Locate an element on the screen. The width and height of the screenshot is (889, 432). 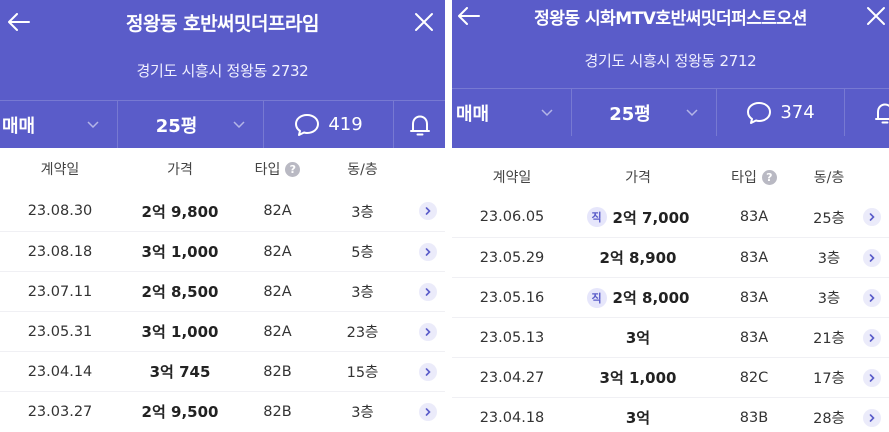
row-price-cell: 2억 8,900 is located at coordinates (638, 257).